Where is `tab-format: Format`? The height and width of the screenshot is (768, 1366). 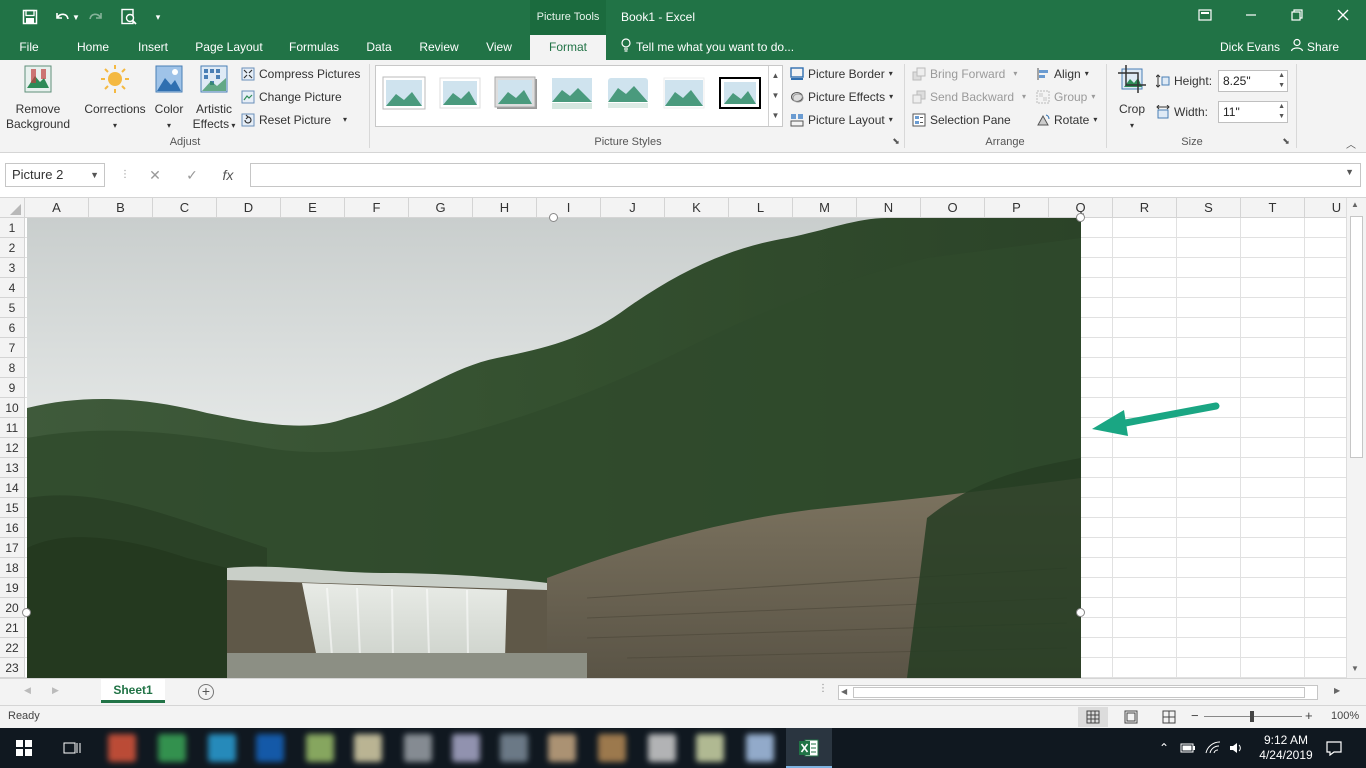
tab-format: Format is located at coordinates (568, 47).